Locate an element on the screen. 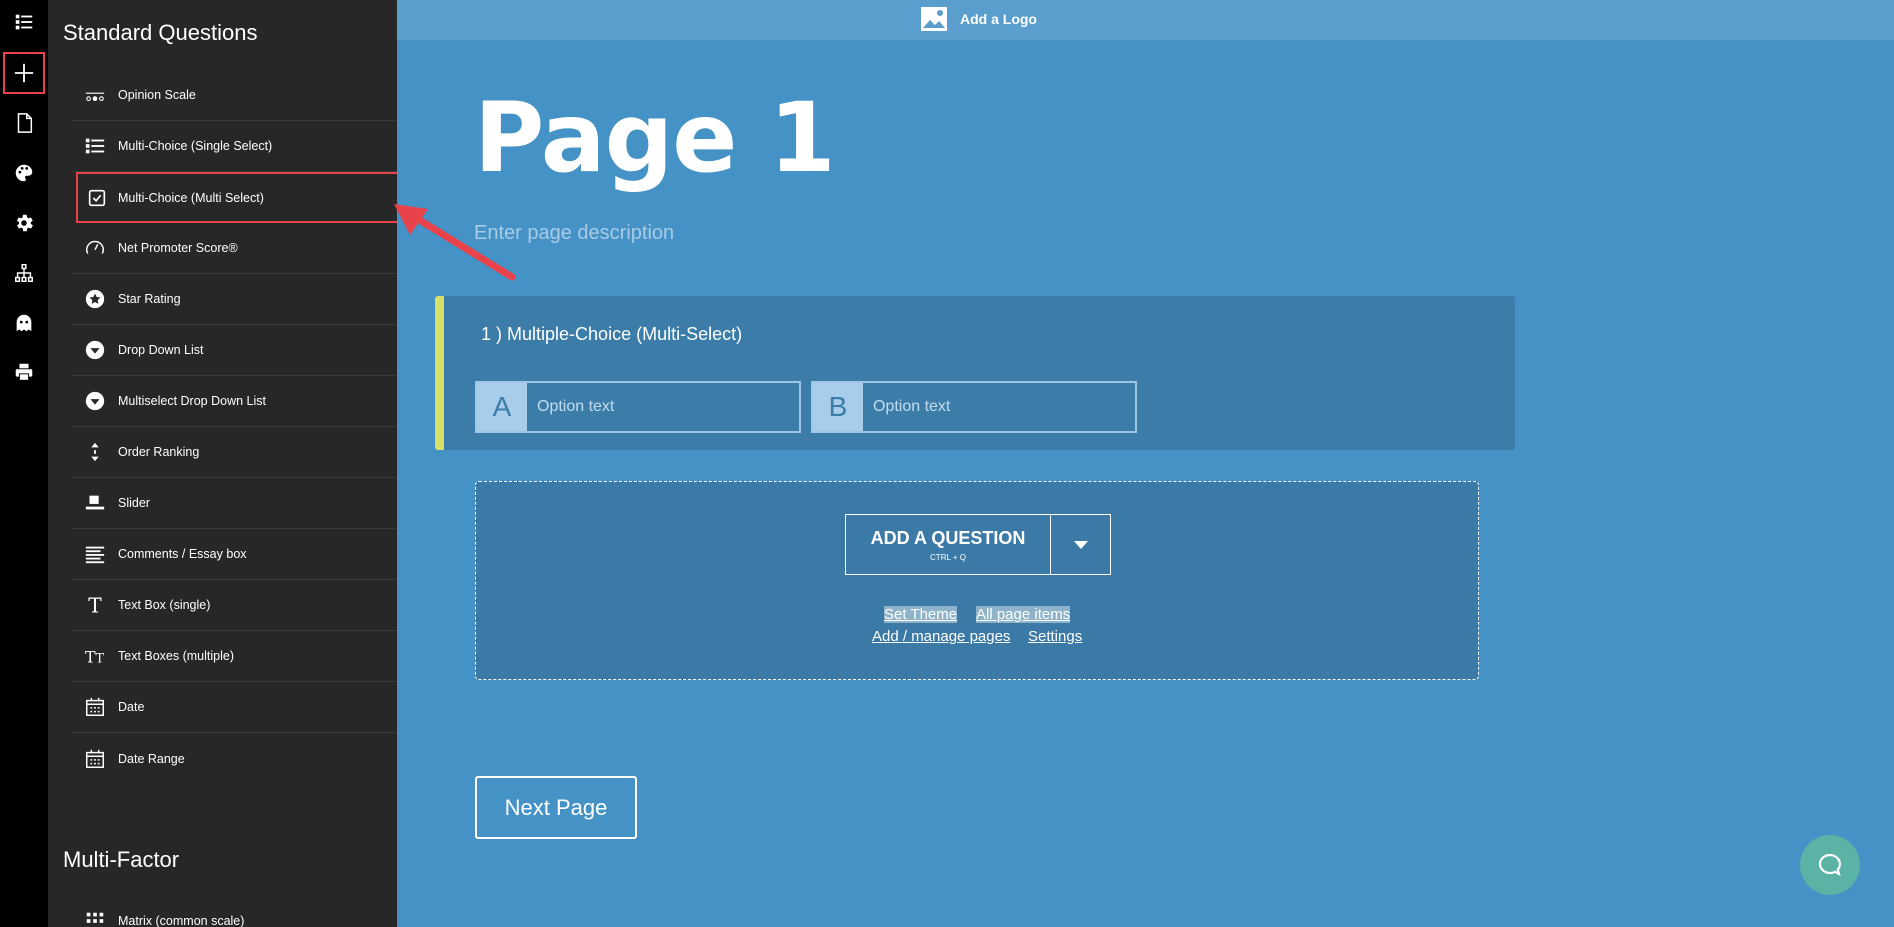 The height and width of the screenshot is (927, 1894). multi-factor-heading: Multi-Factor is located at coordinates (121, 859).